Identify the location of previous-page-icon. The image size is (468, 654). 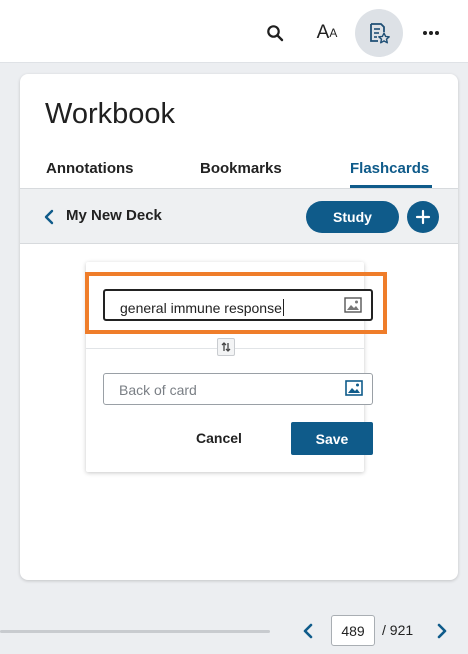
(308, 631).